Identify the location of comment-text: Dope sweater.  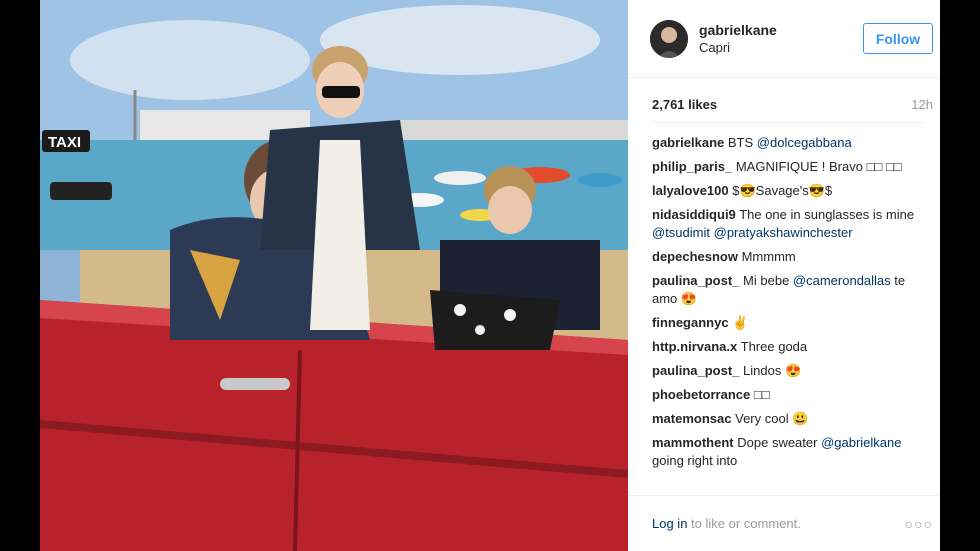
(779, 442).